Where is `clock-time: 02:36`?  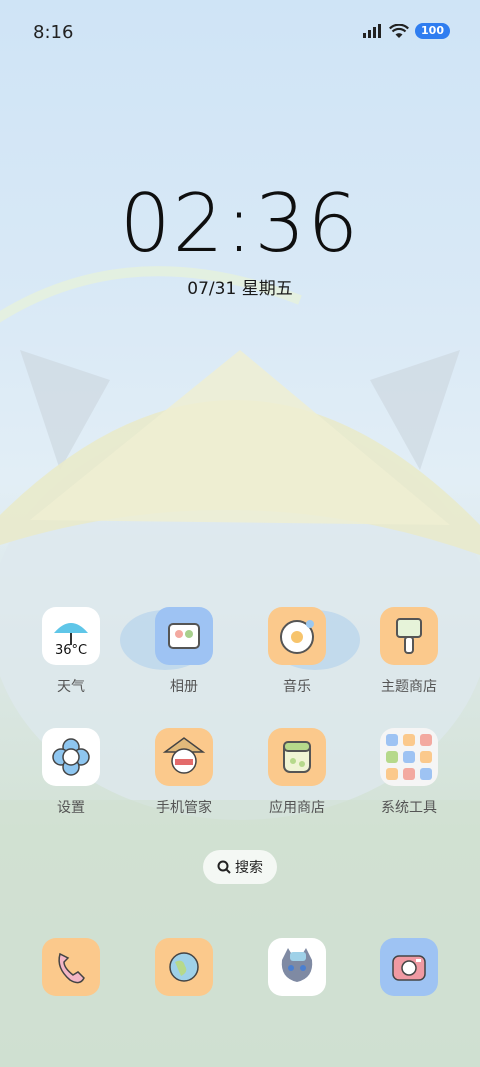
clock-time: 02:36 is located at coordinates (240, 224).